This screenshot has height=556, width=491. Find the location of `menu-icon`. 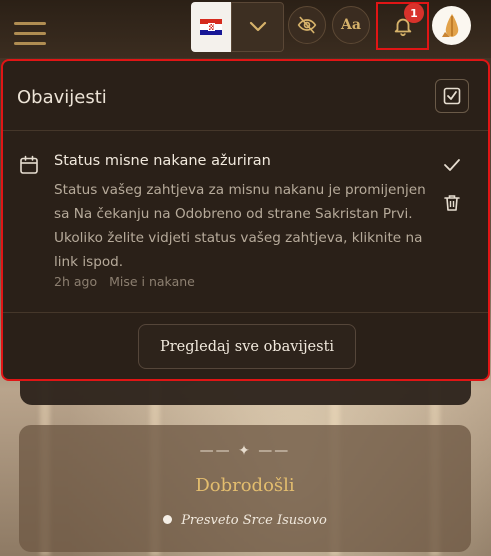

menu-icon is located at coordinates (30, 35).